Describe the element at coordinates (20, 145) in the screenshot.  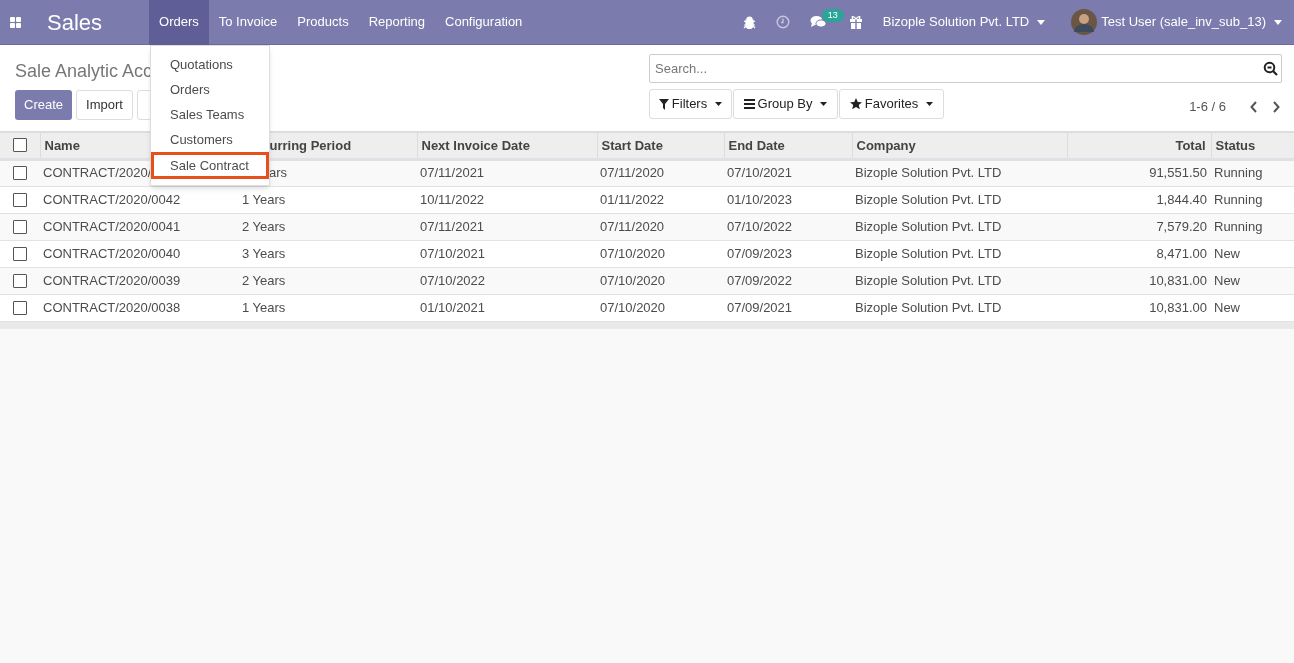
I see `select-all-checkbox` at that location.